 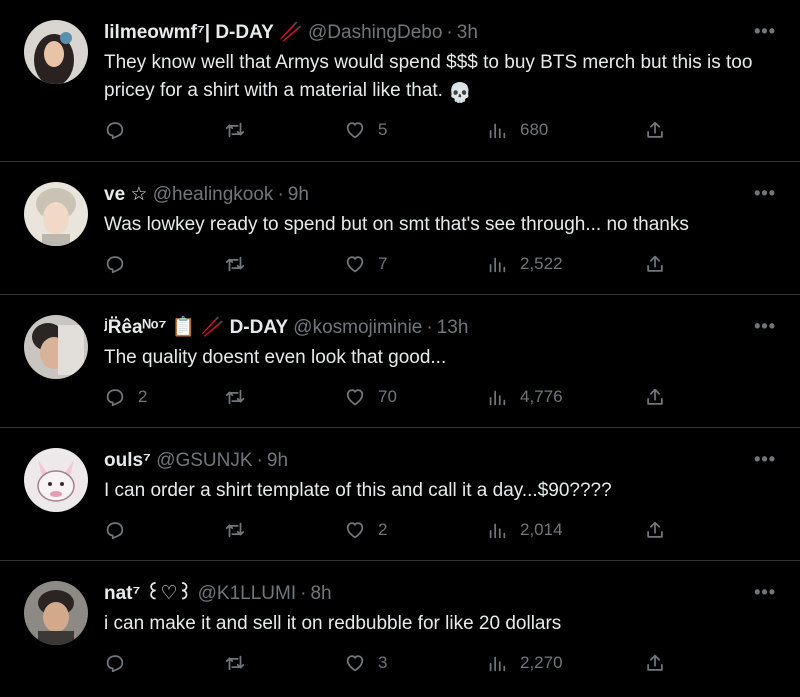 What do you see at coordinates (247, 593) in the screenshot?
I see `handle: @K1LLUMI` at bounding box center [247, 593].